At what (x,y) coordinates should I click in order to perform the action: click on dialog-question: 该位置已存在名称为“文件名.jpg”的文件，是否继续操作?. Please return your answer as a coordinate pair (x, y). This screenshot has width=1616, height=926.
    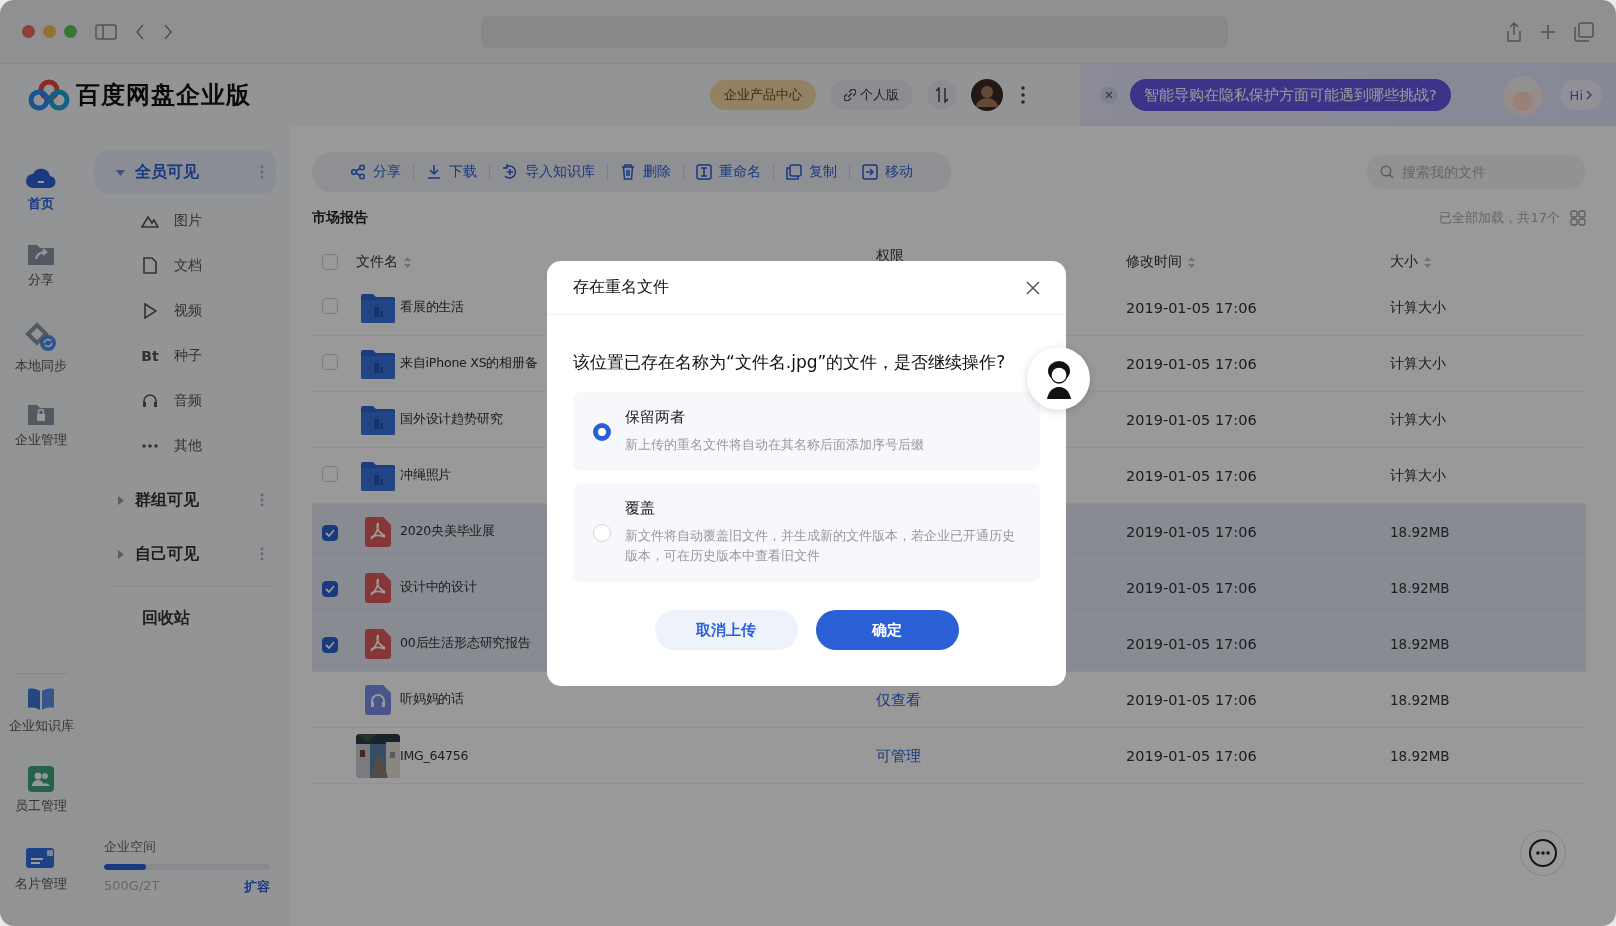
    Looking at the image, I should click on (790, 362).